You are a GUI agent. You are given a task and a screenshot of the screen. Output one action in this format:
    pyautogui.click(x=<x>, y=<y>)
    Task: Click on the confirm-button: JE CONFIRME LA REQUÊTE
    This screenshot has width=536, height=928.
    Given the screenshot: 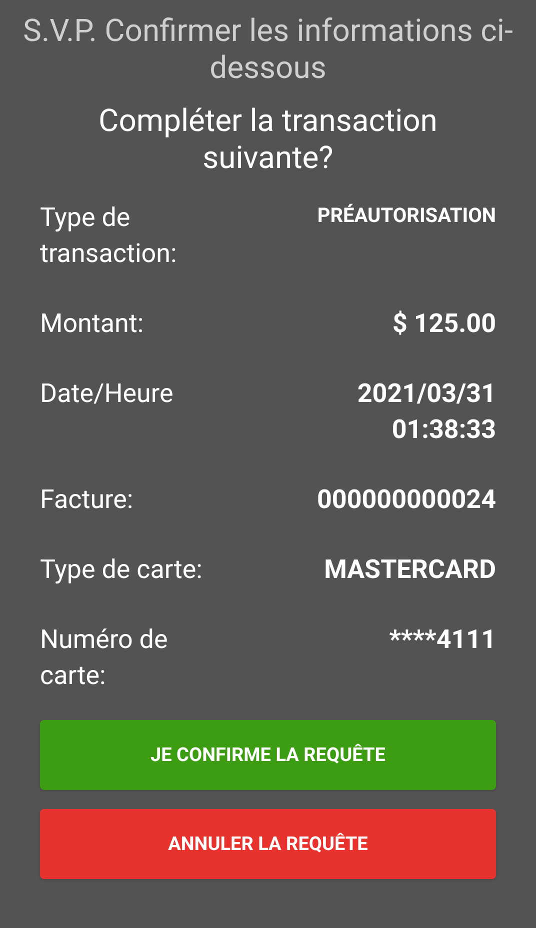 What is the action you would take?
    pyautogui.click(x=268, y=755)
    